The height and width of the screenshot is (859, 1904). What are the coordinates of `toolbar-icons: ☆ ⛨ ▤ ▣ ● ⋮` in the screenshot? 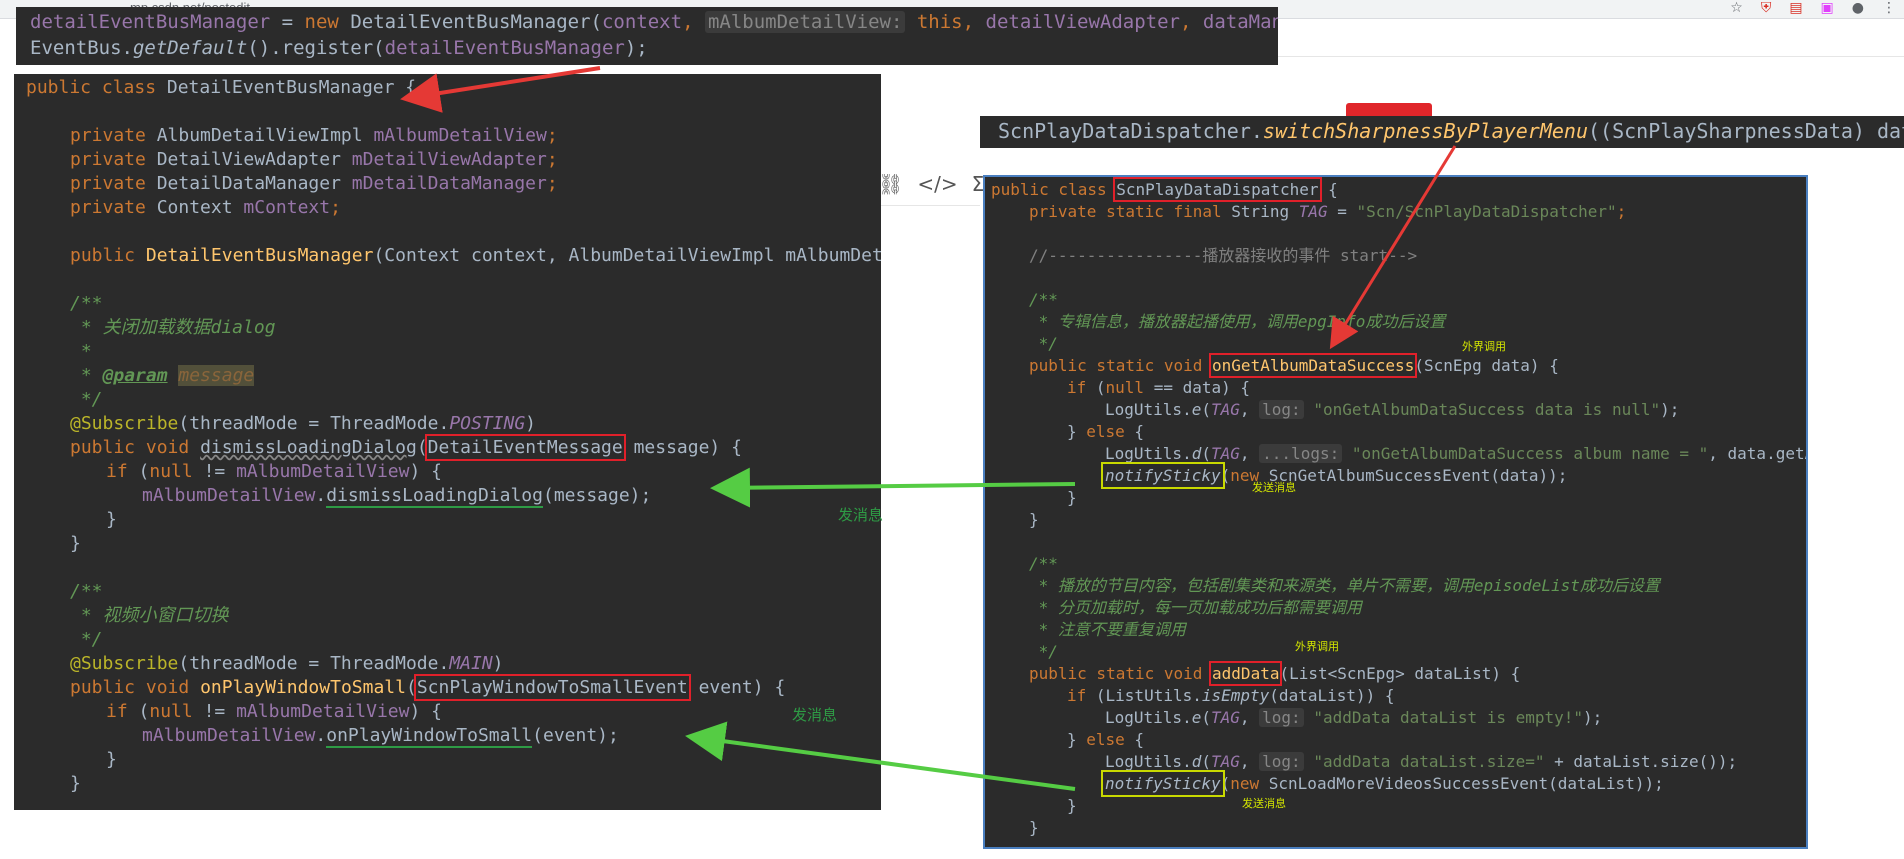 It's located at (1813, 8).